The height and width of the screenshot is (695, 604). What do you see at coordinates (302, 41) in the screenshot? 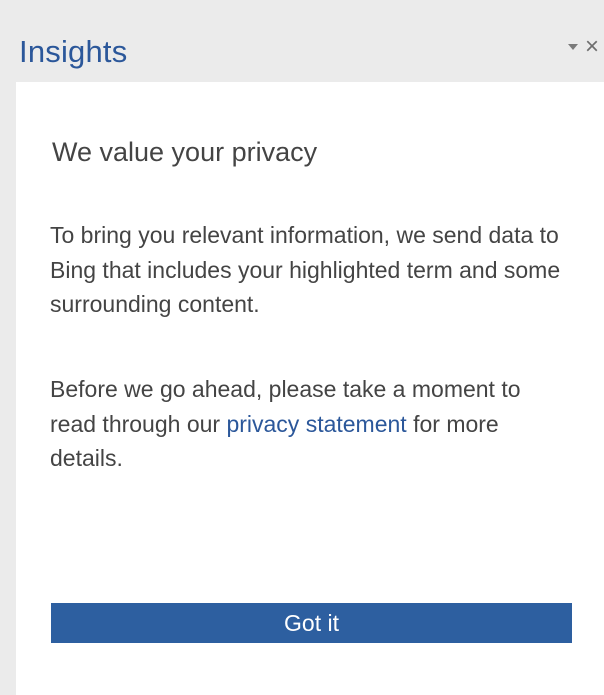
I see `pane-header: Insights ×` at bounding box center [302, 41].